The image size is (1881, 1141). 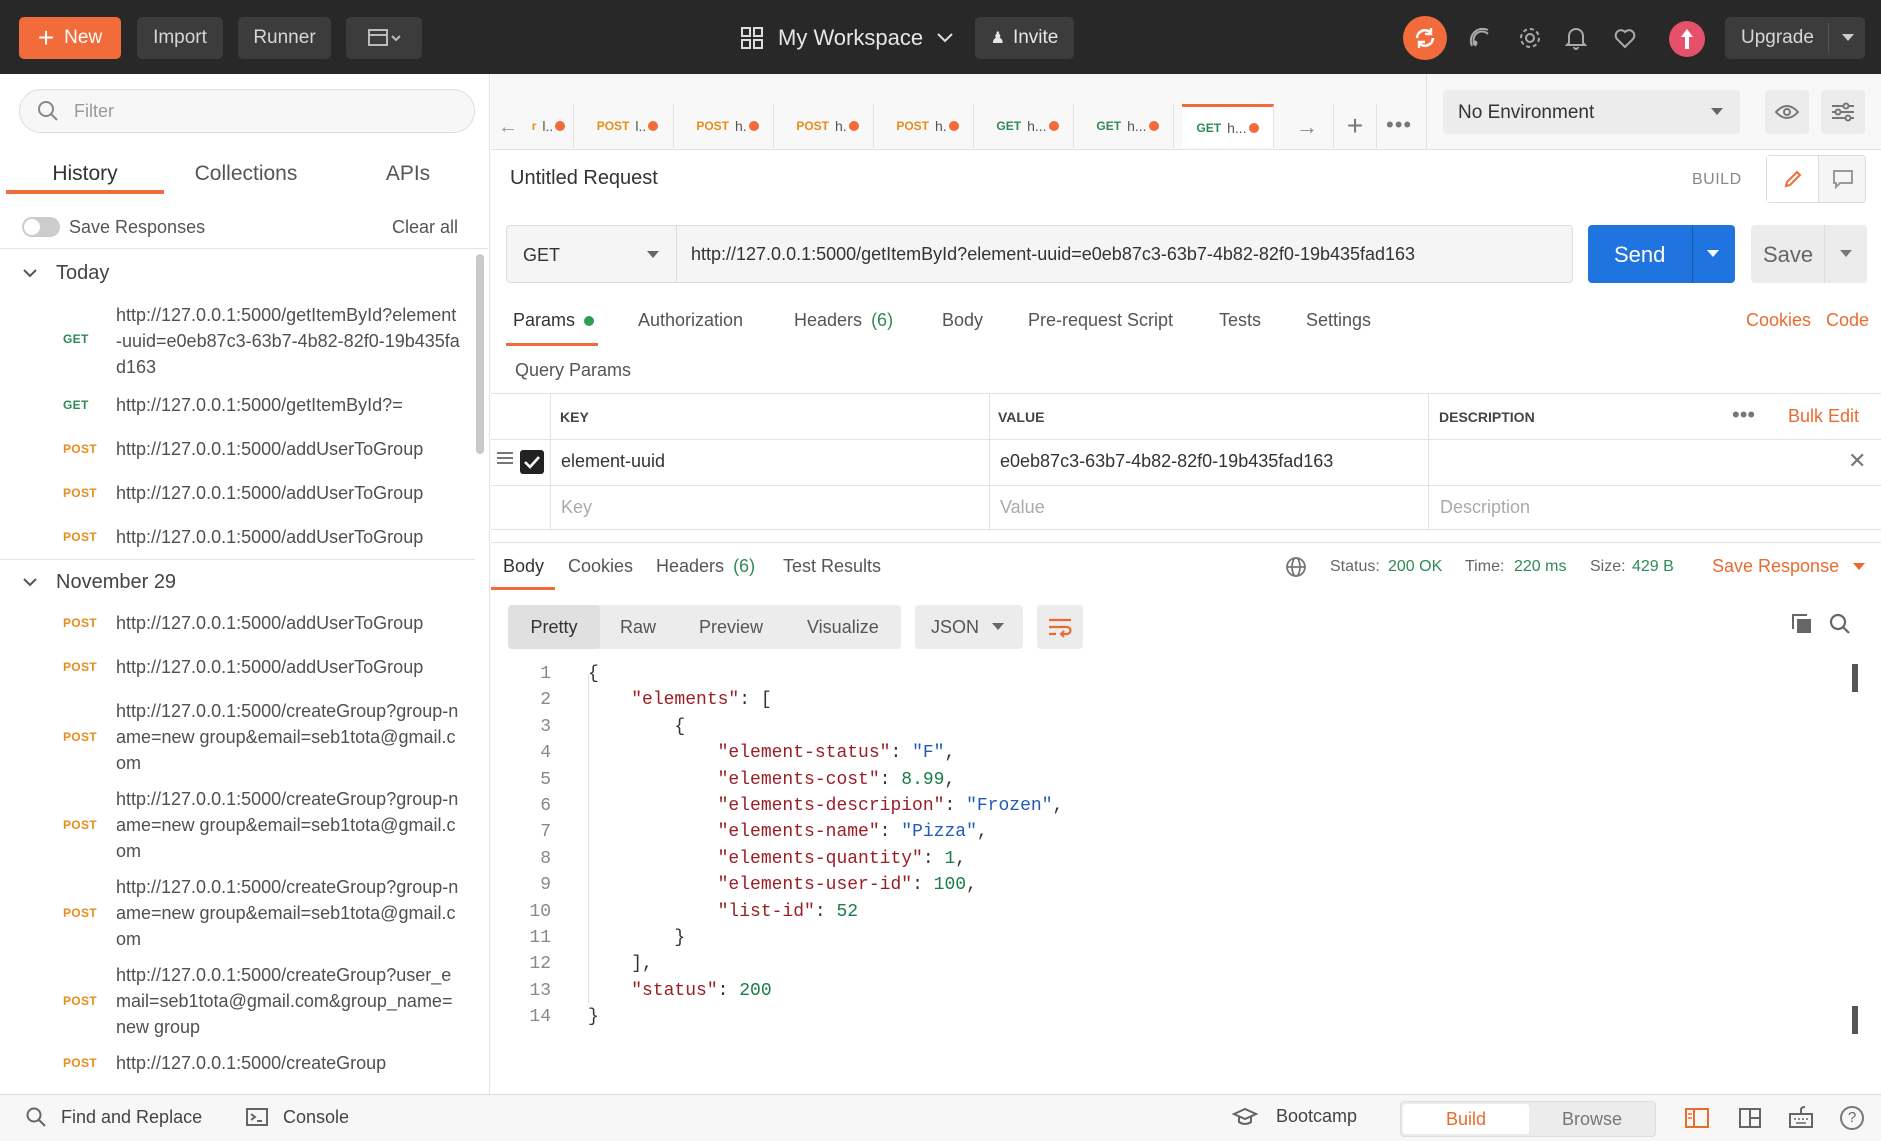 What do you see at coordinates (843, 627) in the screenshot?
I see `view-visualize: Visualize` at bounding box center [843, 627].